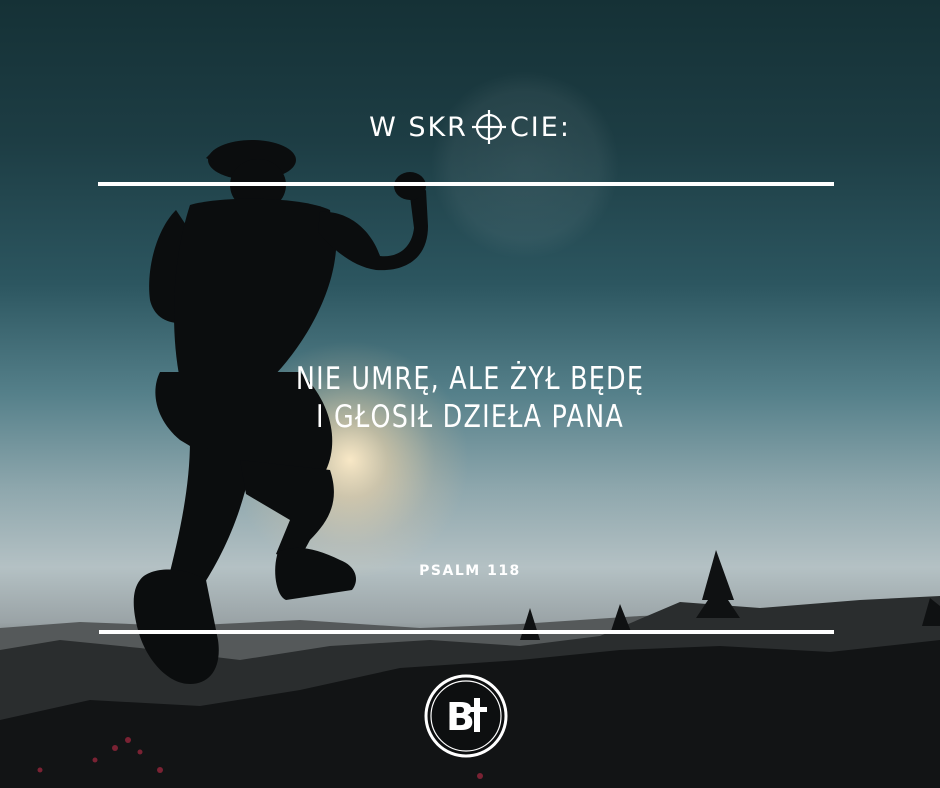 This screenshot has height=788, width=940. I want to click on scripture-reference: PSALM 118, so click(470, 571).